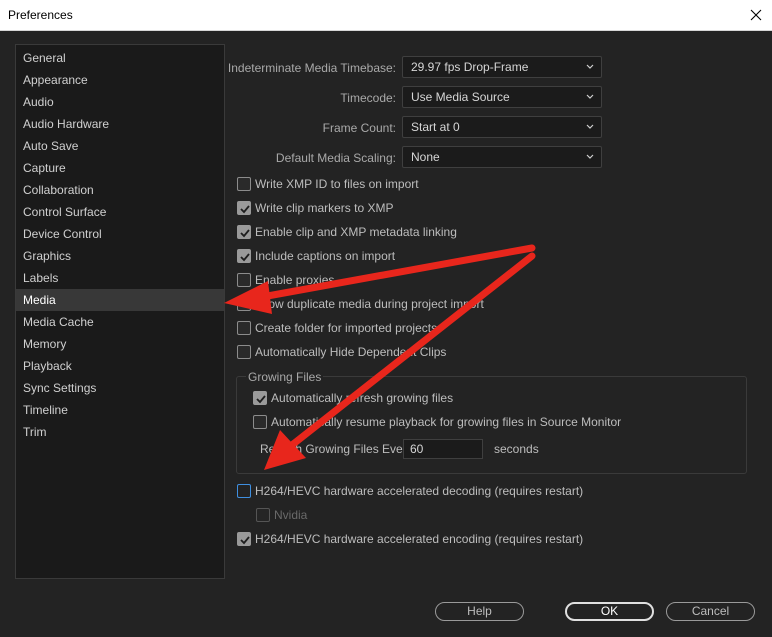 This screenshot has height=637, width=772. I want to click on media-scaling-select: None, so click(502, 157).